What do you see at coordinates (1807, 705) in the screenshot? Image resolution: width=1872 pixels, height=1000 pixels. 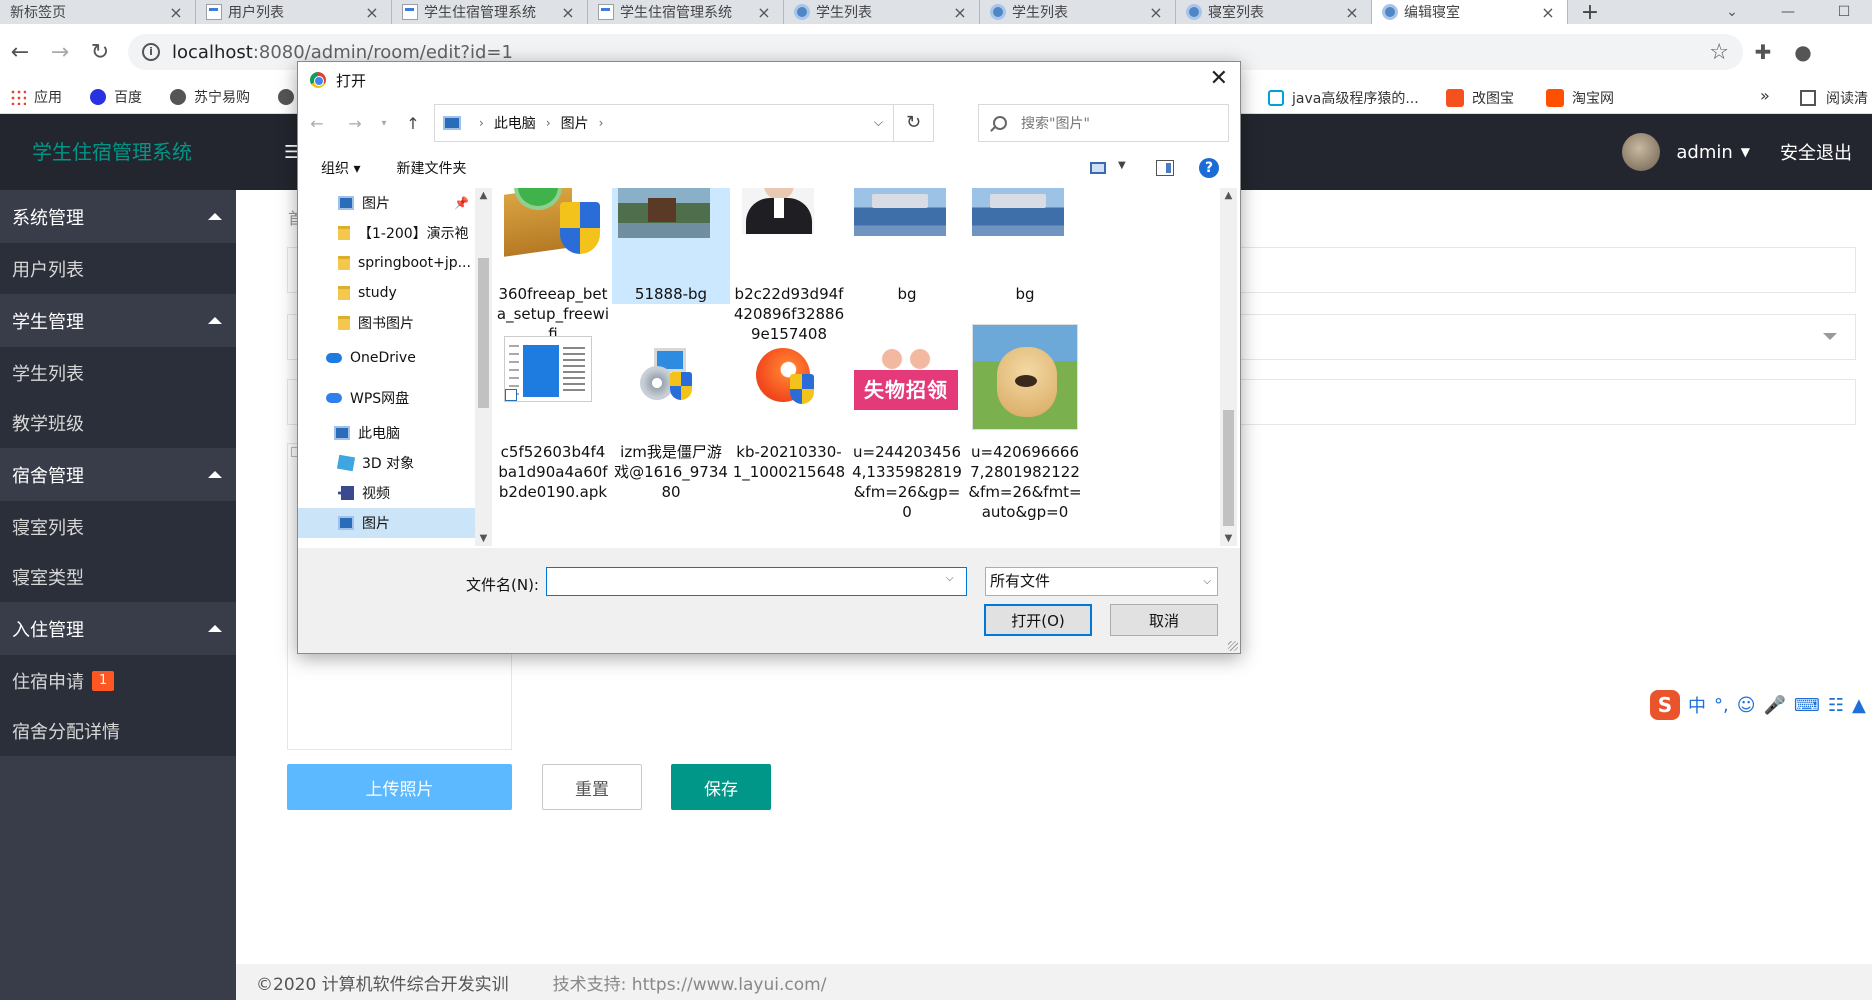 I see `ime-keyboard-icon: ⌨` at bounding box center [1807, 705].